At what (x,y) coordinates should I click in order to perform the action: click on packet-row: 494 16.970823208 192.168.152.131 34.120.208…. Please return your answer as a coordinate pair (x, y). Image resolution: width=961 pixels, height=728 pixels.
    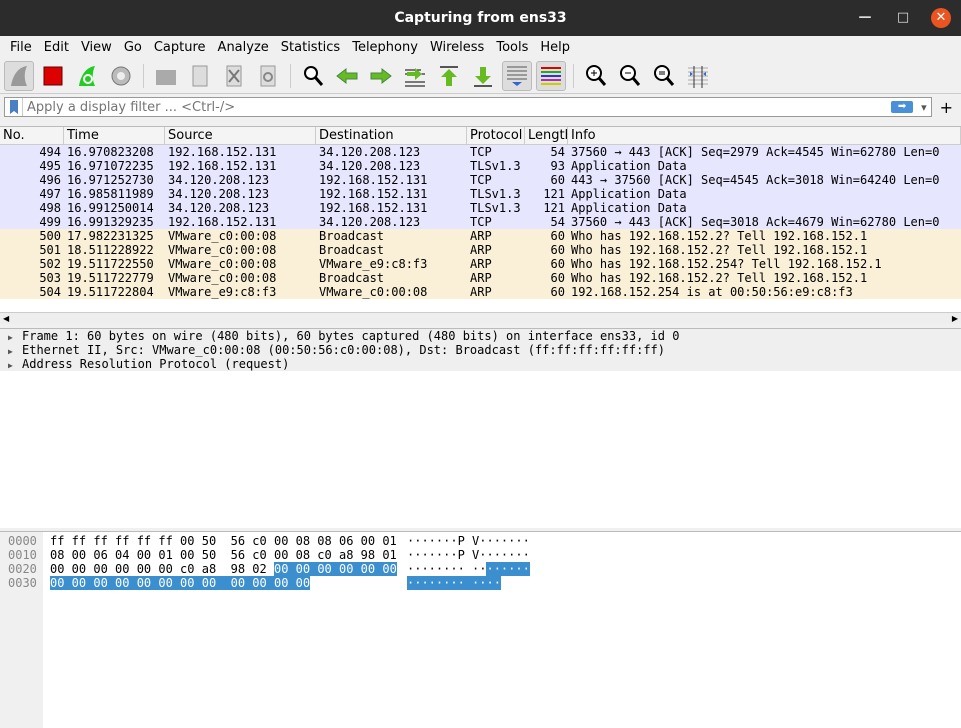
    Looking at the image, I should click on (480, 152).